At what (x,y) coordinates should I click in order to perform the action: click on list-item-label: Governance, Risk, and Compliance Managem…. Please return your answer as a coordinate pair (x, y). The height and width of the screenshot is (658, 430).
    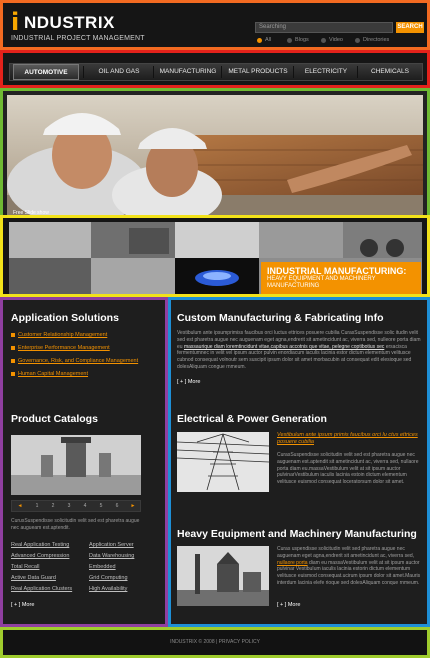
    Looking at the image, I should click on (78, 361).